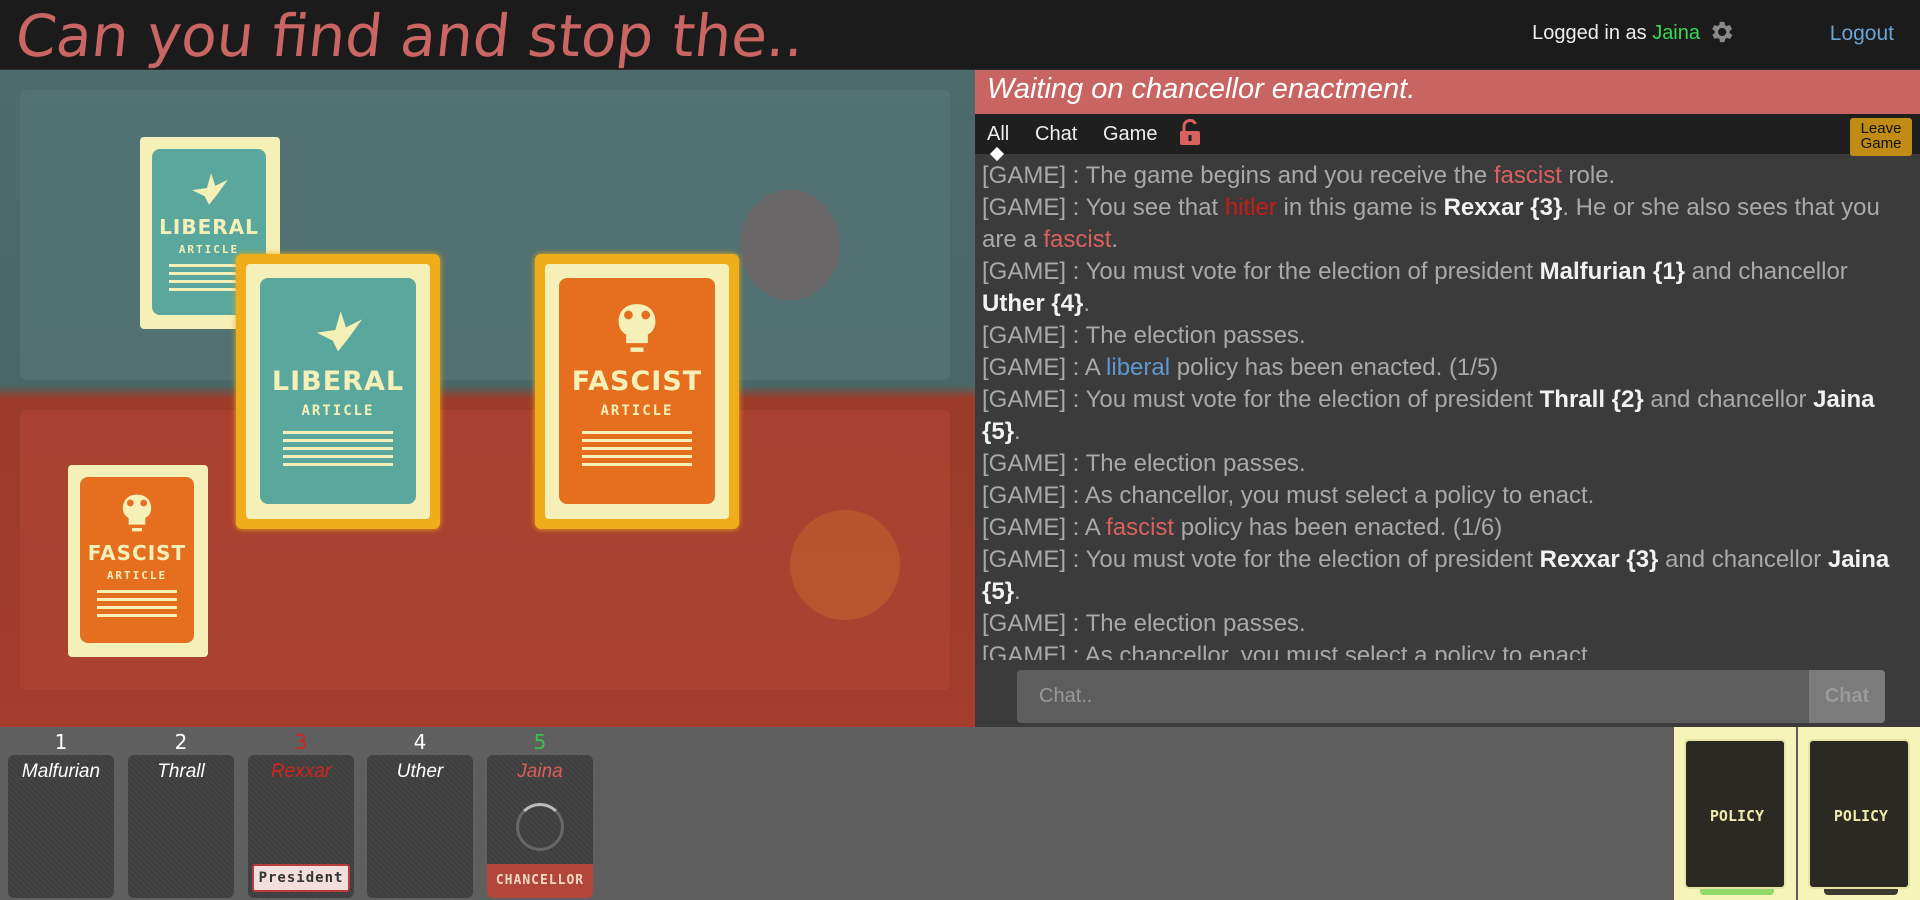 The height and width of the screenshot is (900, 1920). I want to click on player-number: 2, so click(181, 742).